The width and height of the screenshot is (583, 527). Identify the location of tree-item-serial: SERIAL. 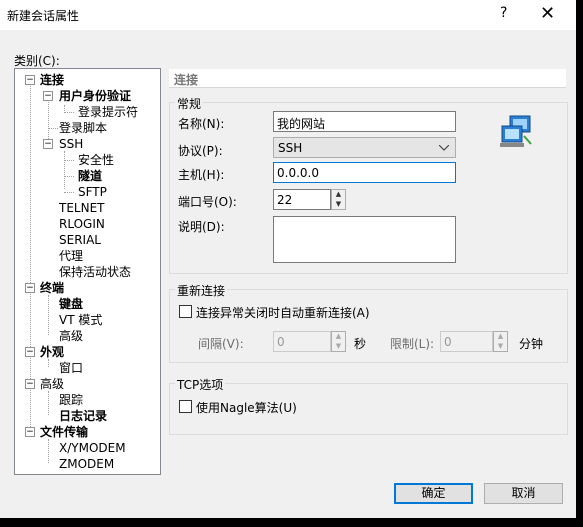
(80, 240).